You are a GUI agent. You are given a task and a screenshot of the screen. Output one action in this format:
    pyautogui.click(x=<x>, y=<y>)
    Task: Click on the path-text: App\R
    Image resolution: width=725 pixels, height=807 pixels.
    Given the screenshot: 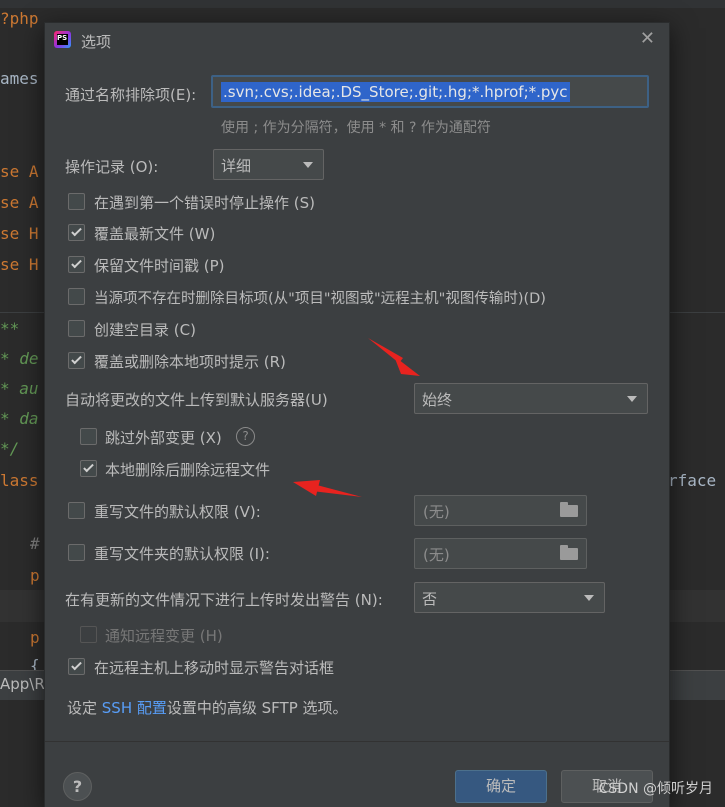 What is the action you would take?
    pyautogui.click(x=22, y=684)
    